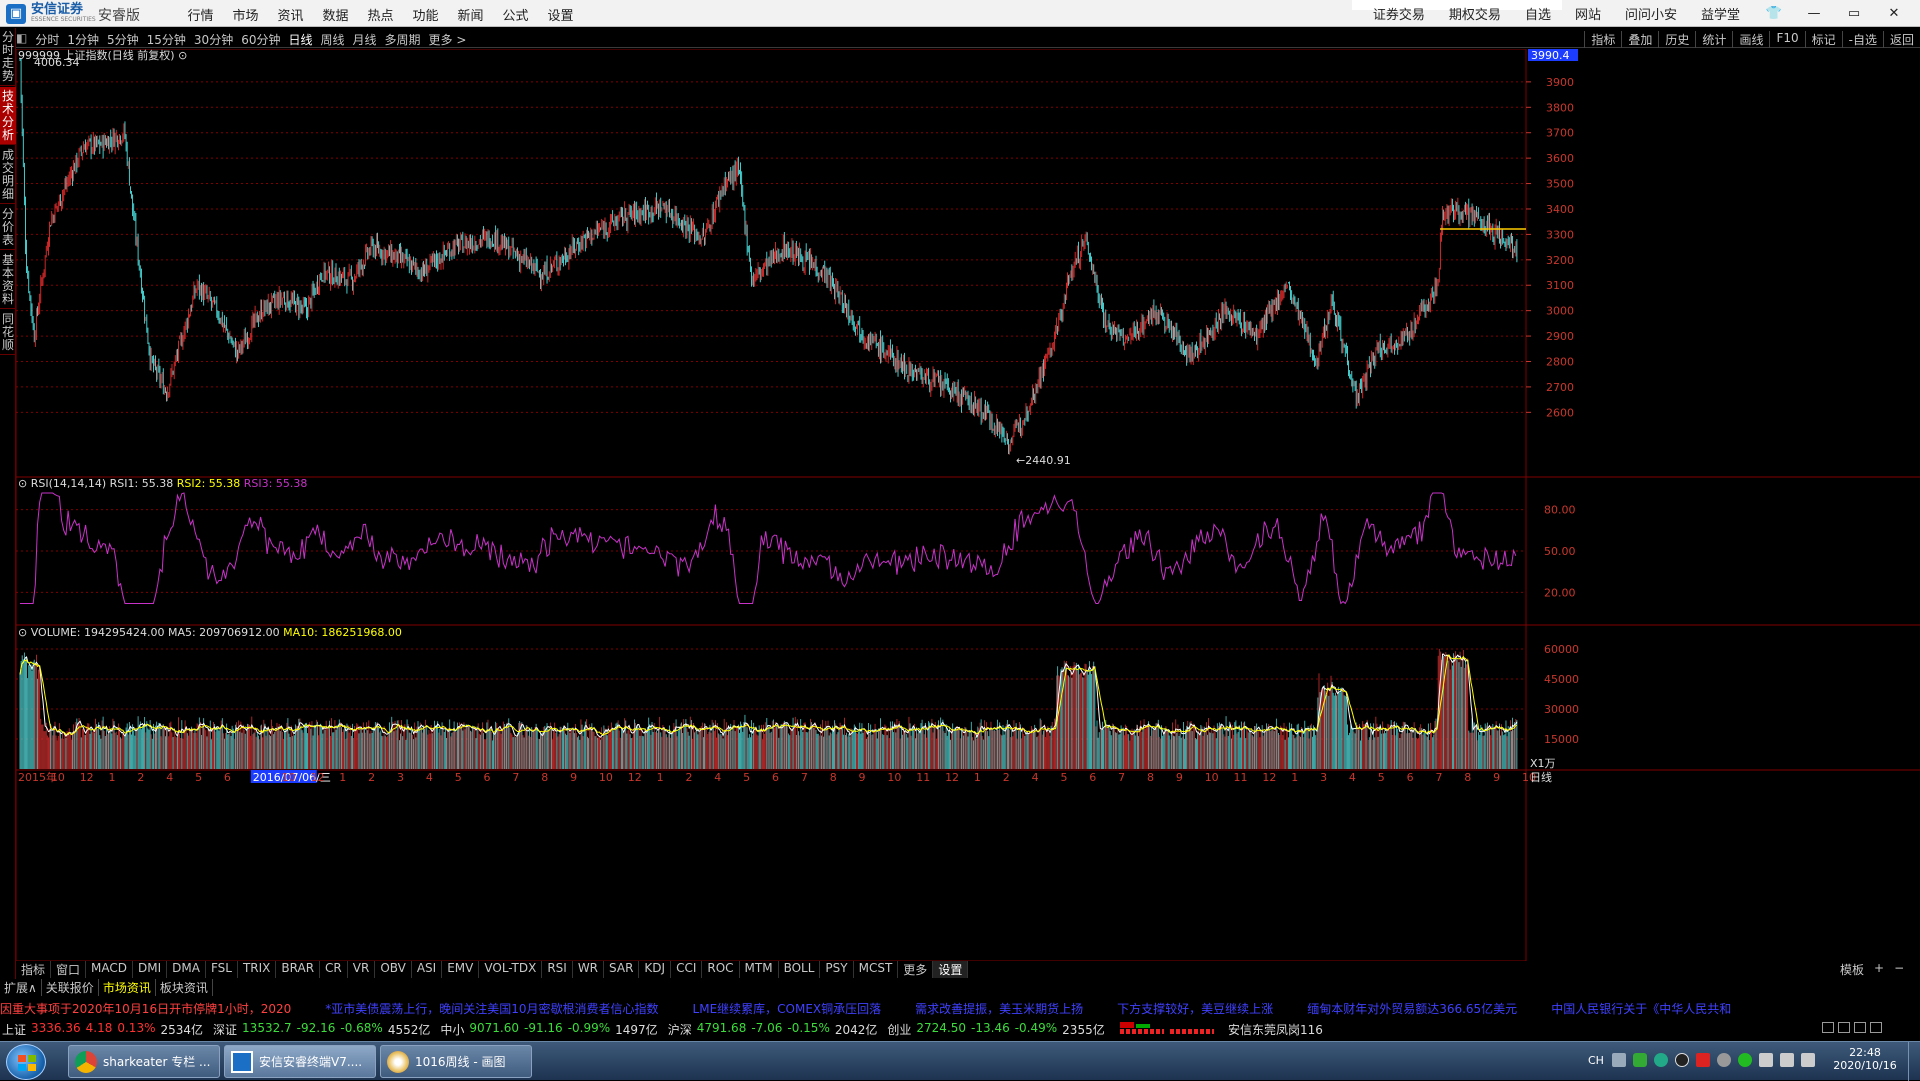  What do you see at coordinates (622, 969) in the screenshot?
I see `indicator-tab-16: SAR` at bounding box center [622, 969].